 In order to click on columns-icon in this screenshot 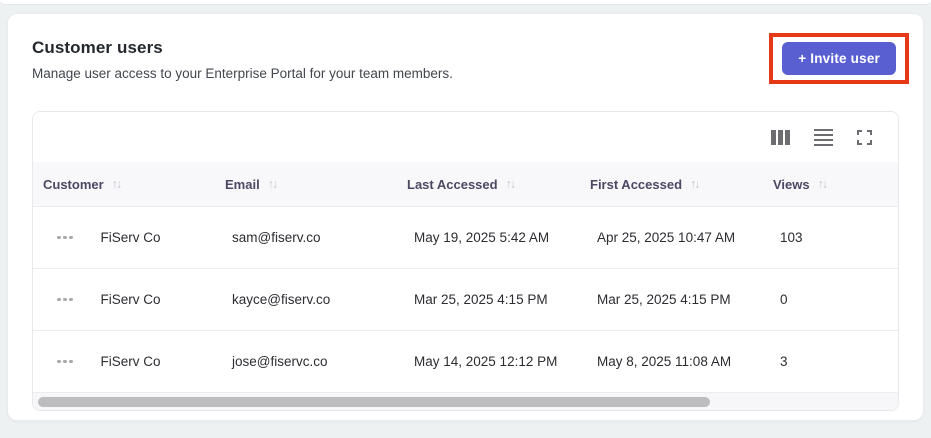, I will do `click(780, 137)`.